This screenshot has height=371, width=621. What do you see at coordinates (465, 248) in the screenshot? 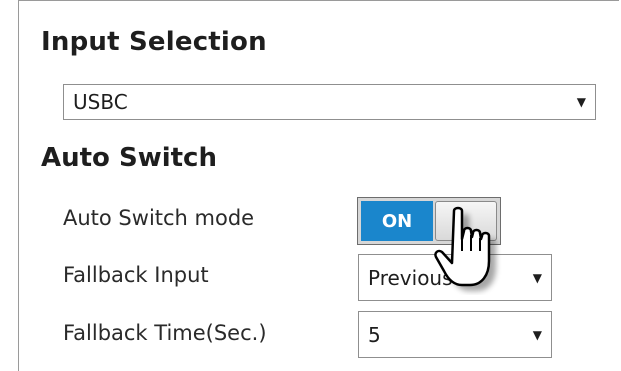
I see `hand-pointer-icon` at bounding box center [465, 248].